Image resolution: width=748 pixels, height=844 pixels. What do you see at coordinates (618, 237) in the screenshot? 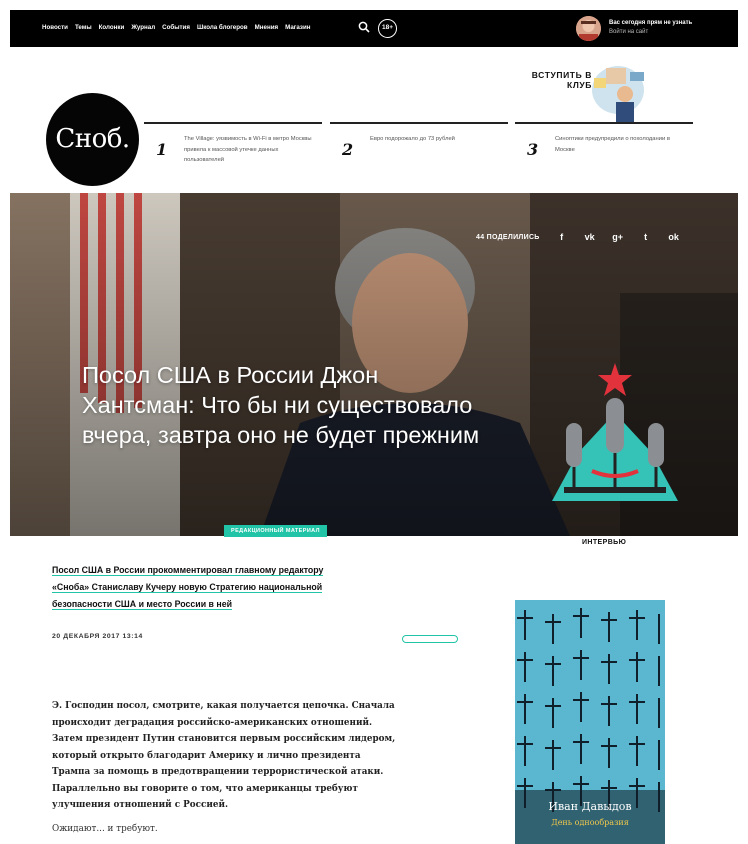
I see `google-plus-icon: g+` at bounding box center [618, 237].